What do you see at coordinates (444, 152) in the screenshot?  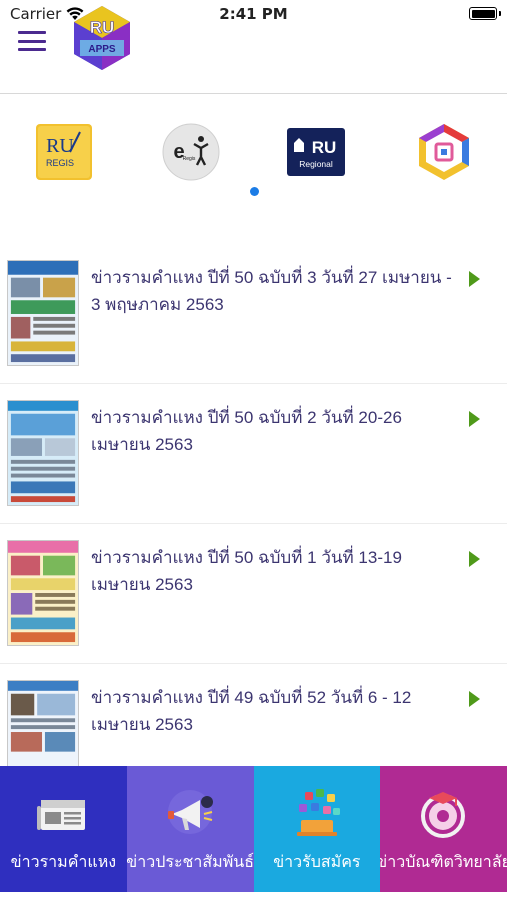 I see `hexagon-app-icon` at bounding box center [444, 152].